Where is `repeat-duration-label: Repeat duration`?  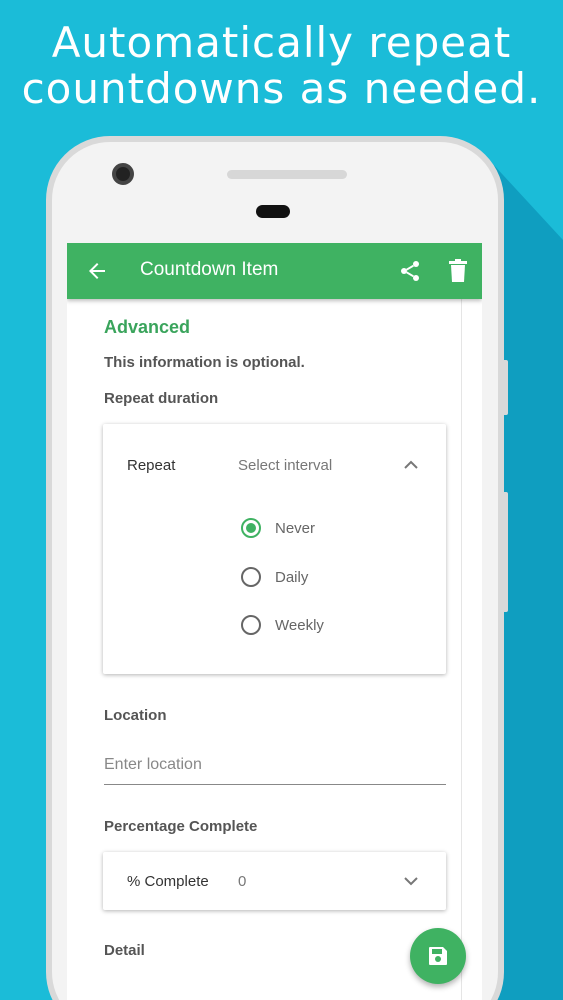
repeat-duration-label: Repeat duration is located at coordinates (161, 398).